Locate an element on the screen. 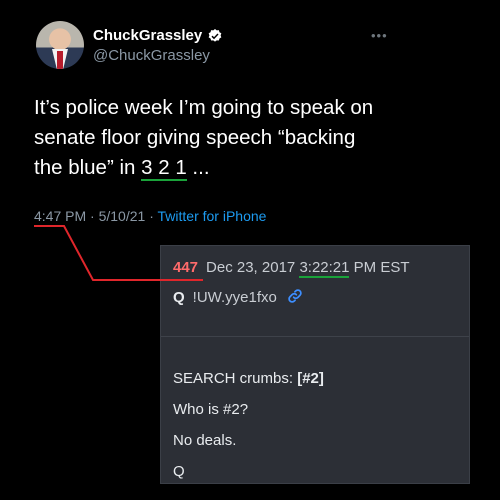  tweet-date: 5/10/21 is located at coordinates (122, 216).